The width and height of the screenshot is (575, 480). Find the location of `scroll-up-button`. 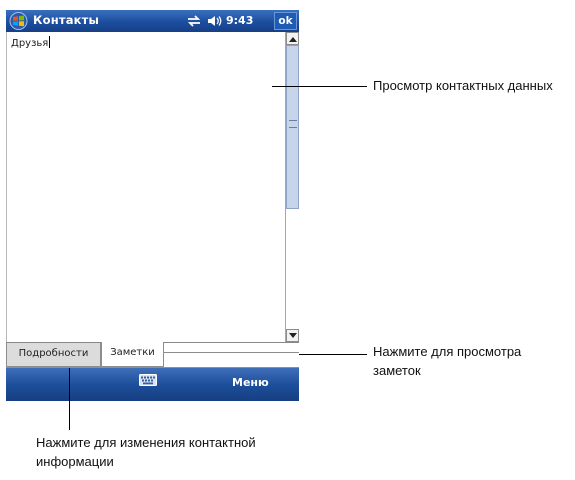

scroll-up-button is located at coordinates (292, 38).